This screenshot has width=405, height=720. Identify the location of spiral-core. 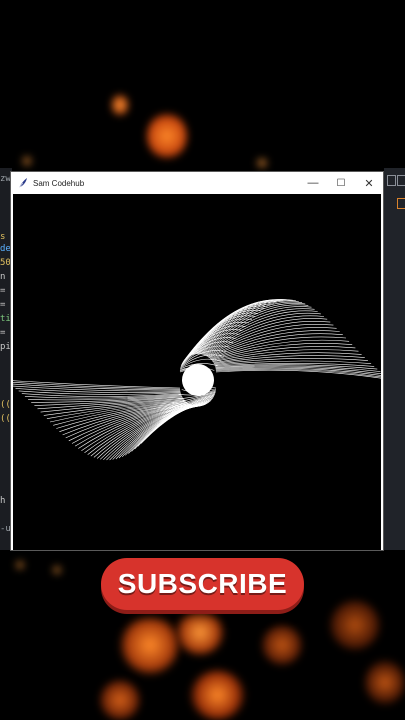
(198, 380).